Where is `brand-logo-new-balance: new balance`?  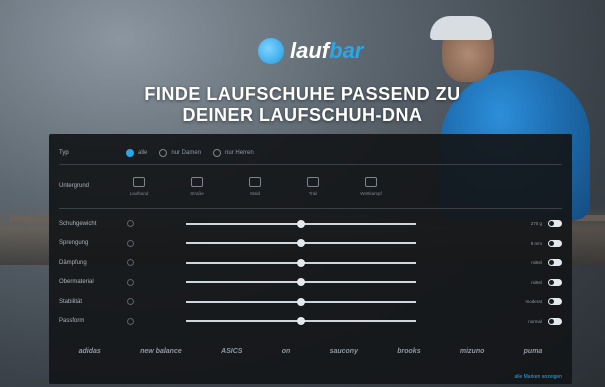 brand-logo-new-balance: new balance is located at coordinates (161, 351).